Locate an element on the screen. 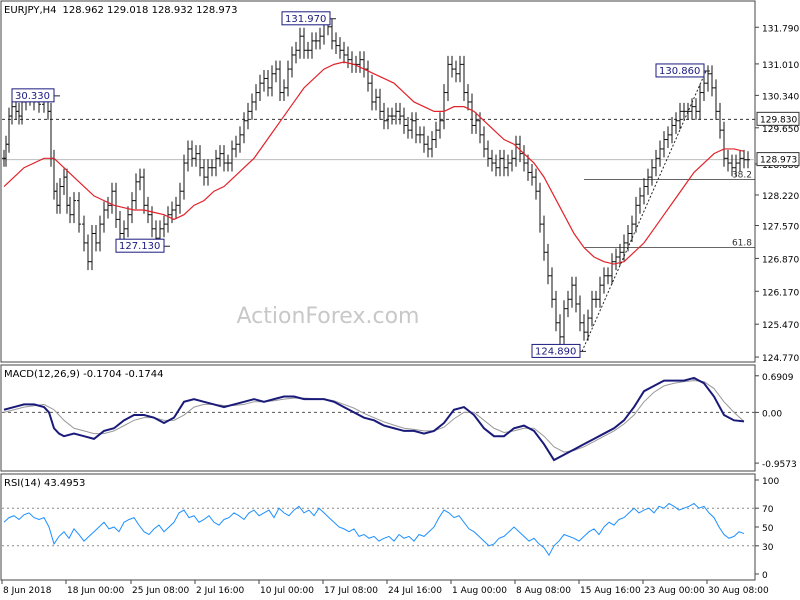 This screenshot has height=600, width=800. price-tick-label: 130.340 is located at coordinates (780, 97).